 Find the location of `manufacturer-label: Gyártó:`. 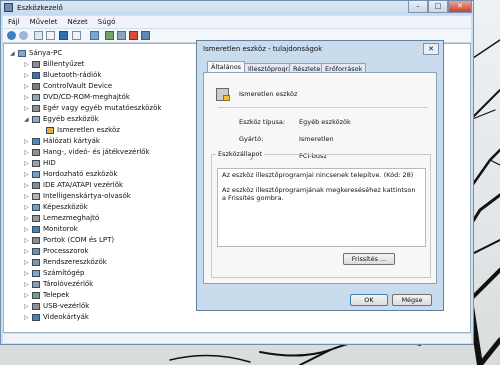

manufacturer-label: Gyártó: is located at coordinates (251, 139).